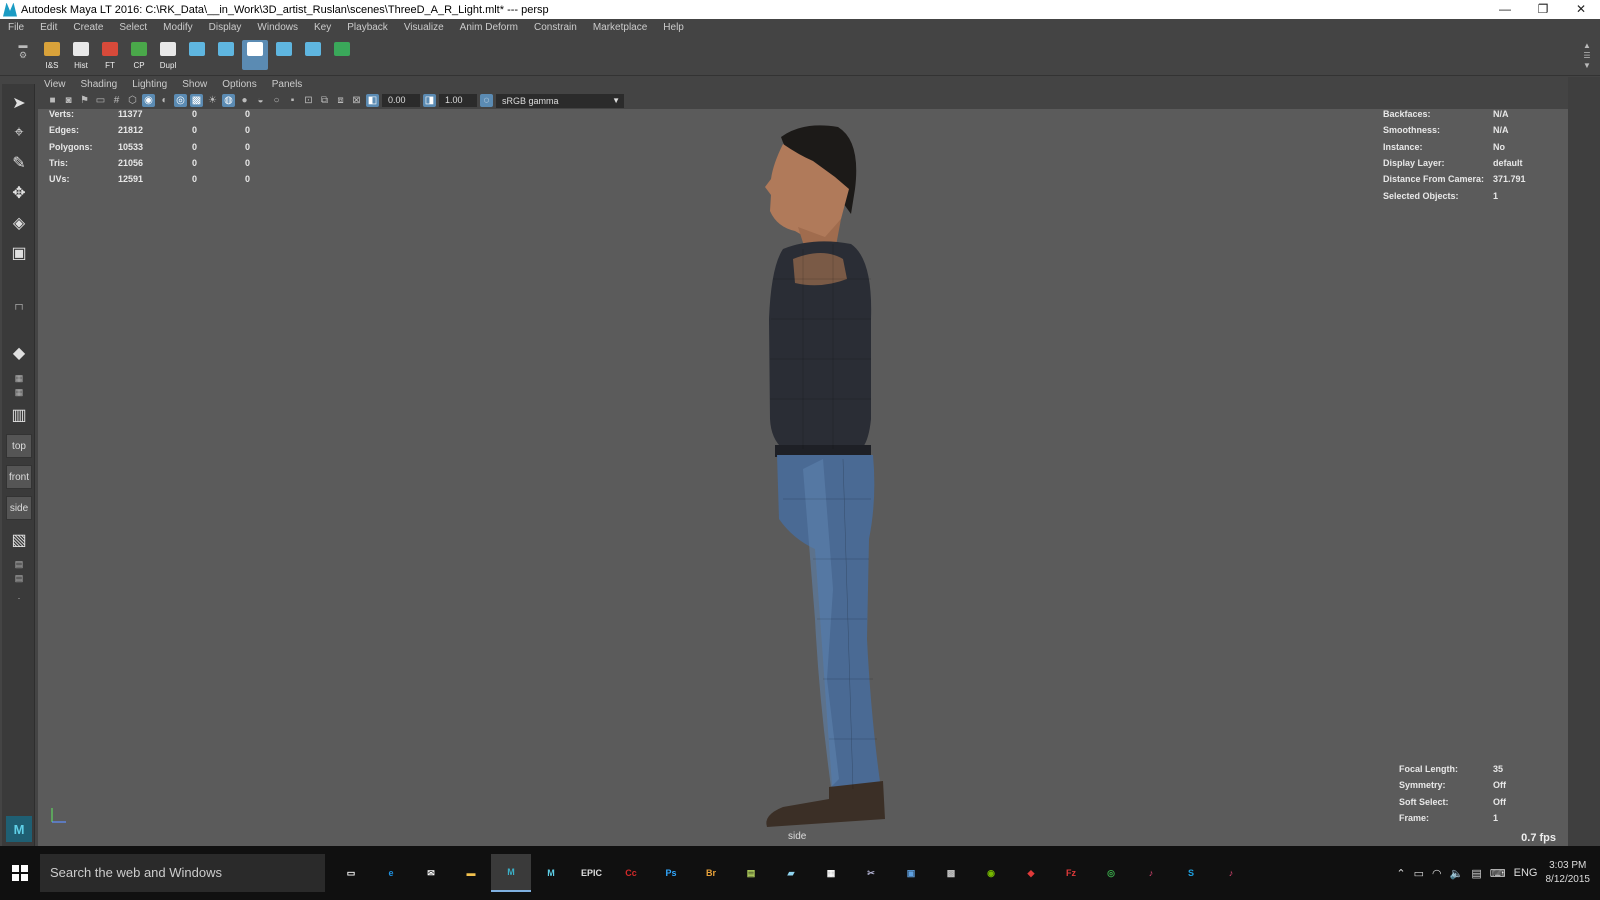 The image size is (1600, 900). Describe the element at coordinates (260, 100) in the screenshot. I see `motion-blur-icon: ◒` at that location.